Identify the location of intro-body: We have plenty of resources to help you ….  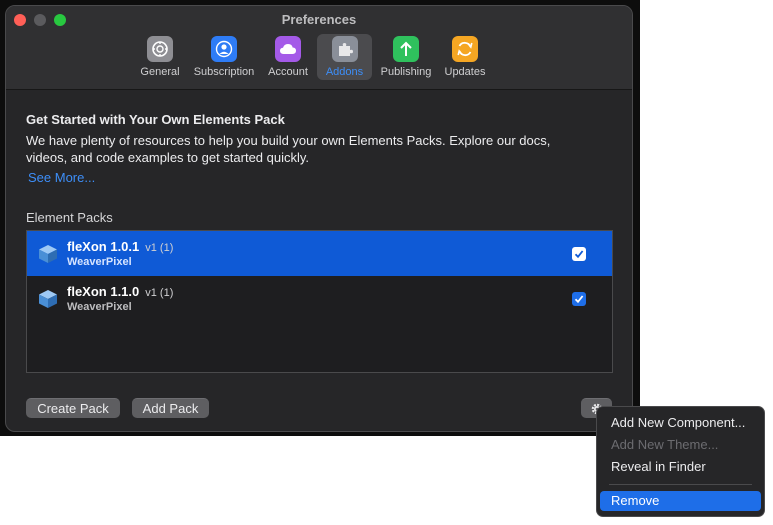
(288, 149).